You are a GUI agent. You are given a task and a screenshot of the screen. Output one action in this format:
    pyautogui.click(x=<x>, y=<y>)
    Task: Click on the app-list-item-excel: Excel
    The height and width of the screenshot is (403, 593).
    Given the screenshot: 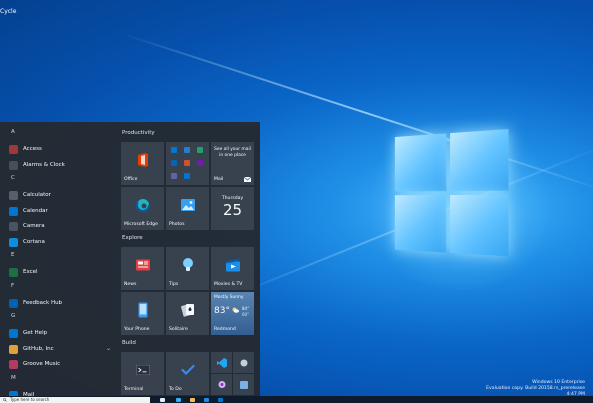 What is the action you would take?
    pyautogui.click(x=58, y=273)
    